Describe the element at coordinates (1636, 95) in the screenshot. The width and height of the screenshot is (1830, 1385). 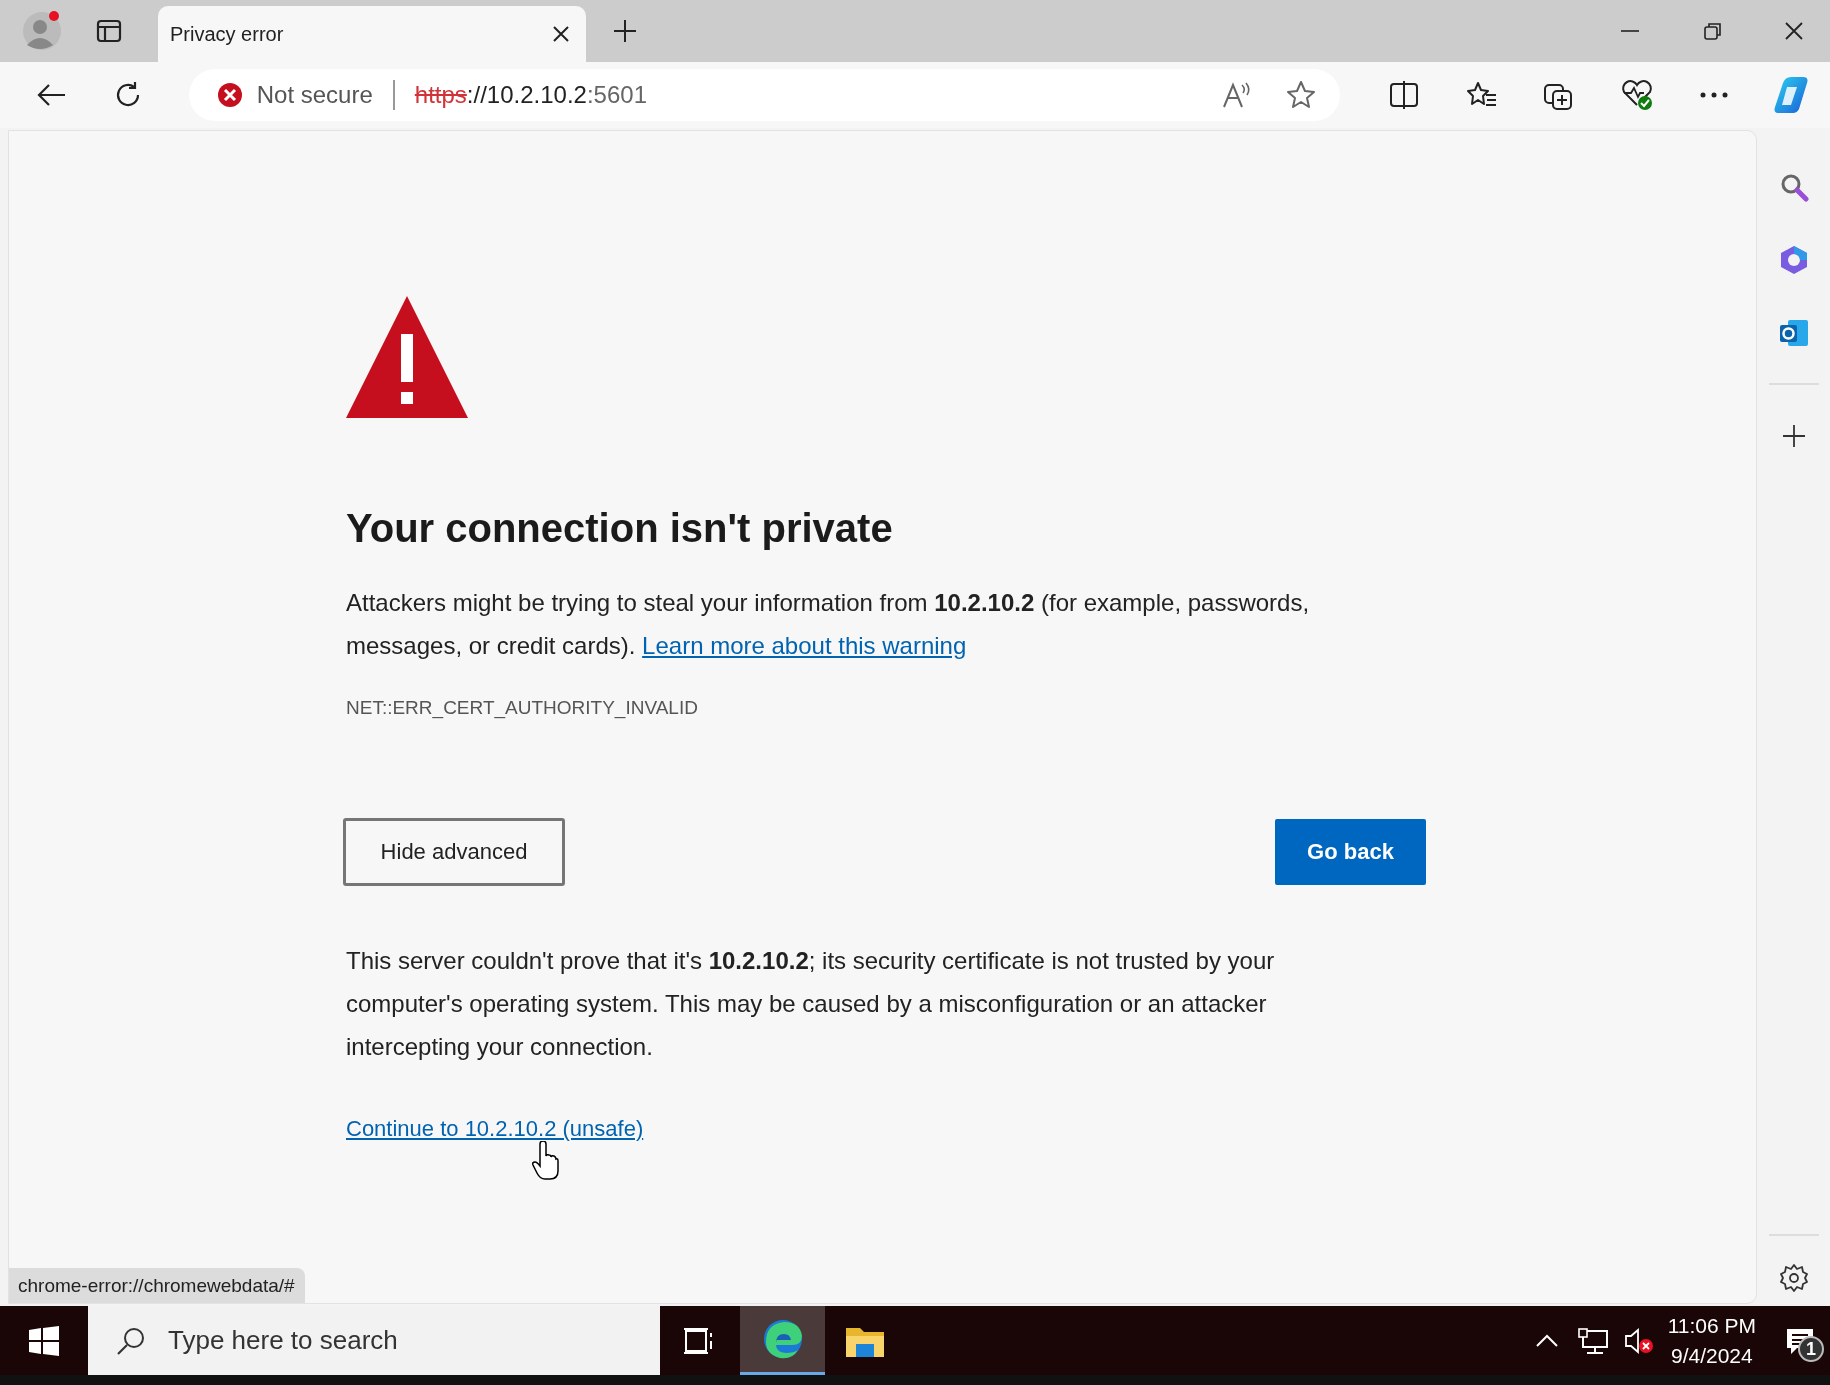
I see `health-check-icon` at that location.